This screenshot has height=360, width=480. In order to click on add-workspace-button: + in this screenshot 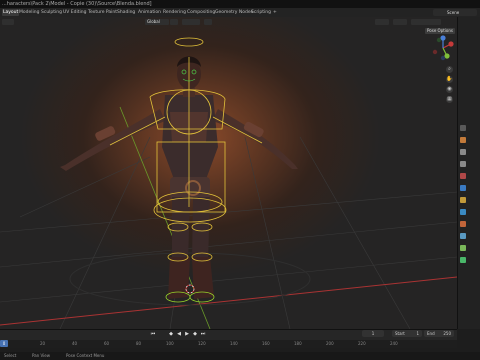, I will do `click(275, 12)`.